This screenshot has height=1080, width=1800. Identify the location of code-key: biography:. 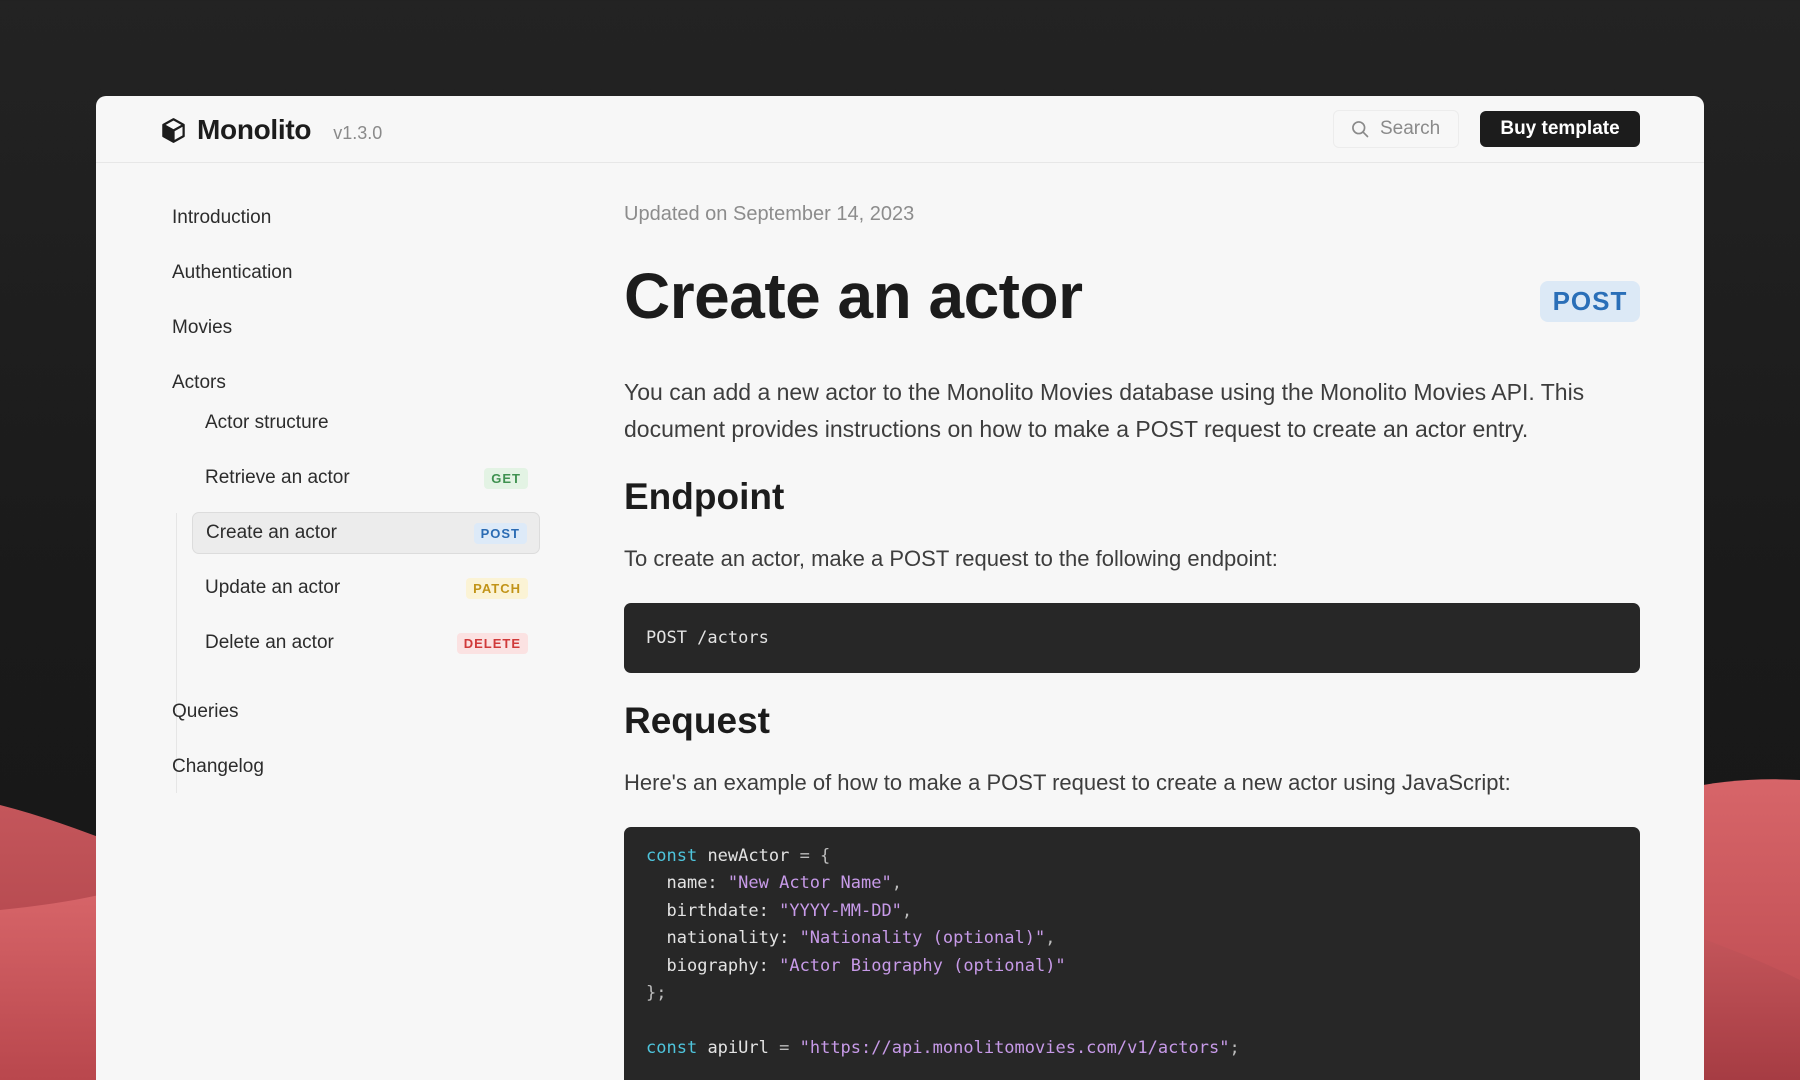
(717, 965).